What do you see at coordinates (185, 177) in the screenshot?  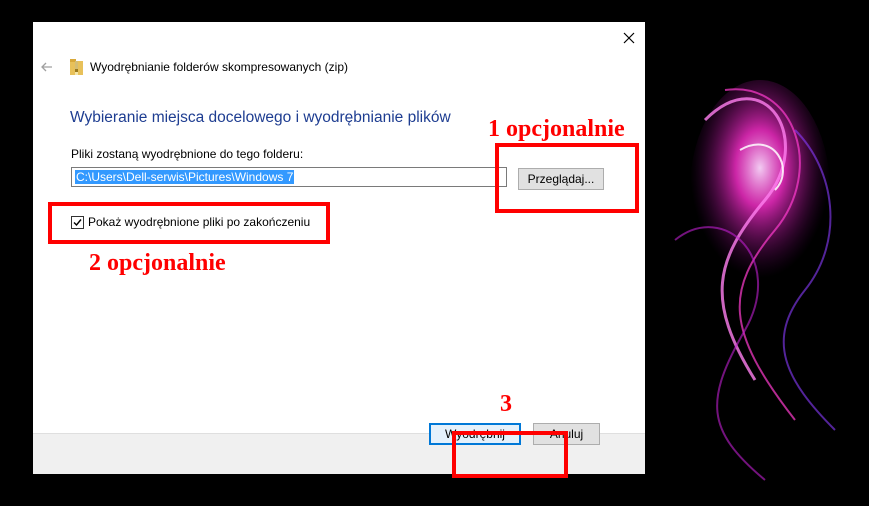 I see `destination-path-value: C:\Users\Dell-serwis\Pictures\Windows 7` at bounding box center [185, 177].